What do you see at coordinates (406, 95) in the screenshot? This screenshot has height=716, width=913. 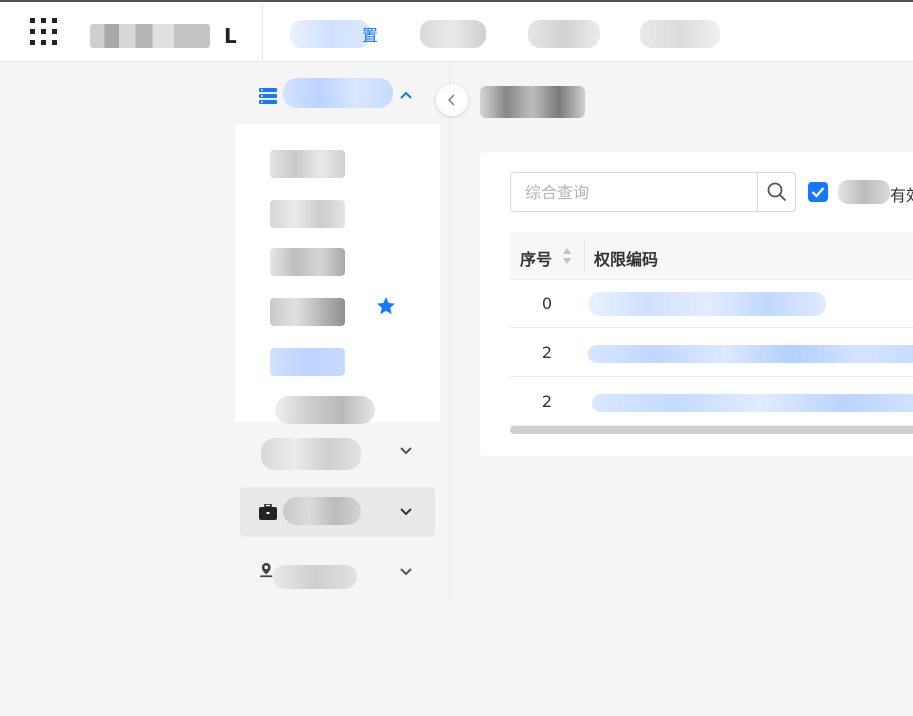 I see `chevron-up-icon` at bounding box center [406, 95].